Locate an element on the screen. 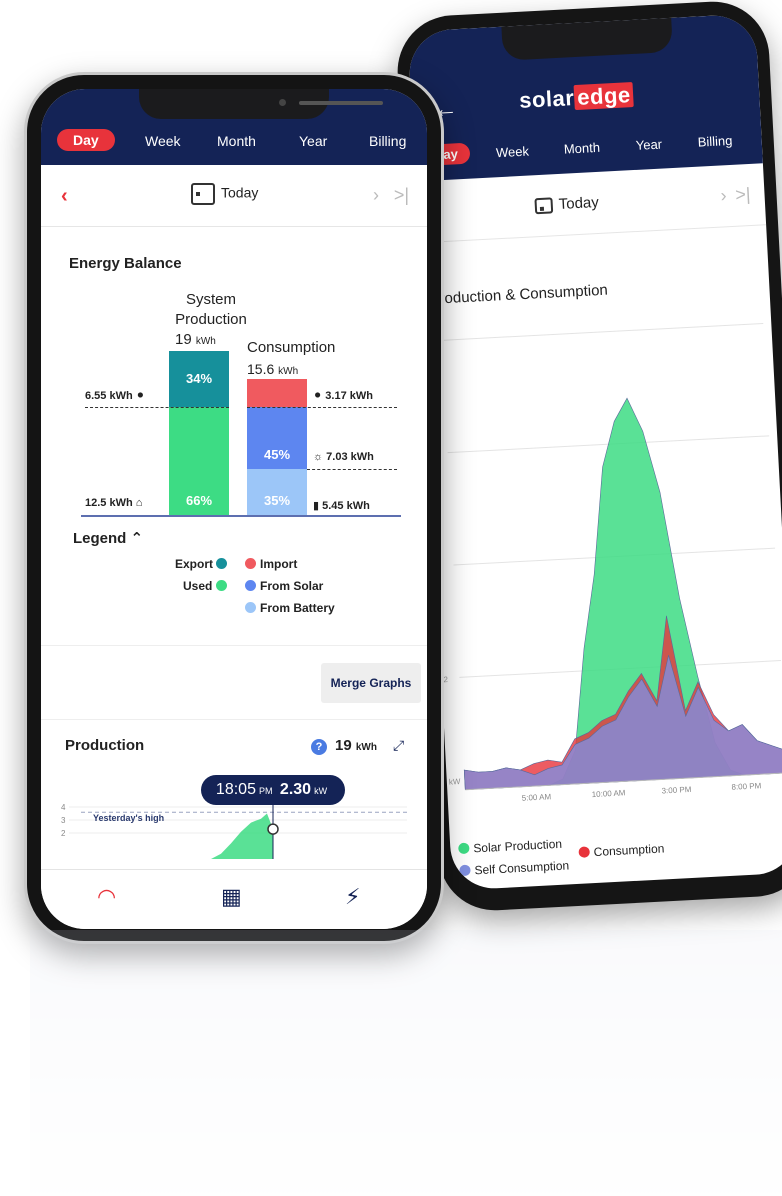 The width and height of the screenshot is (782, 1196). legend-used: Used is located at coordinates (207, 586).